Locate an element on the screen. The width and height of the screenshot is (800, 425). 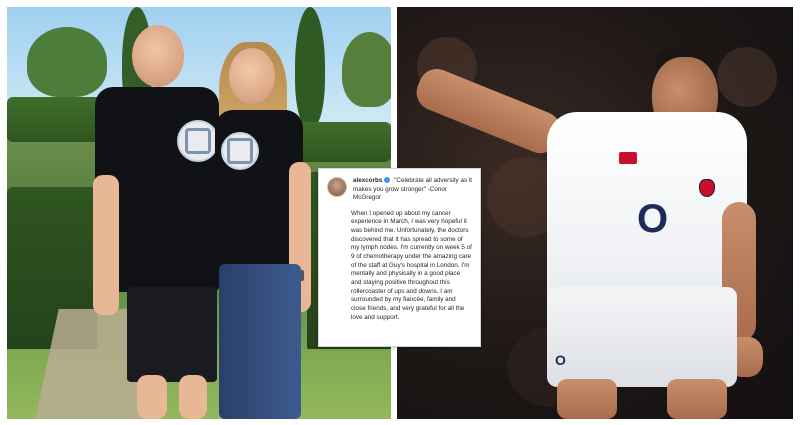
sponsor-logo-icon is located at coordinates (628, 158).